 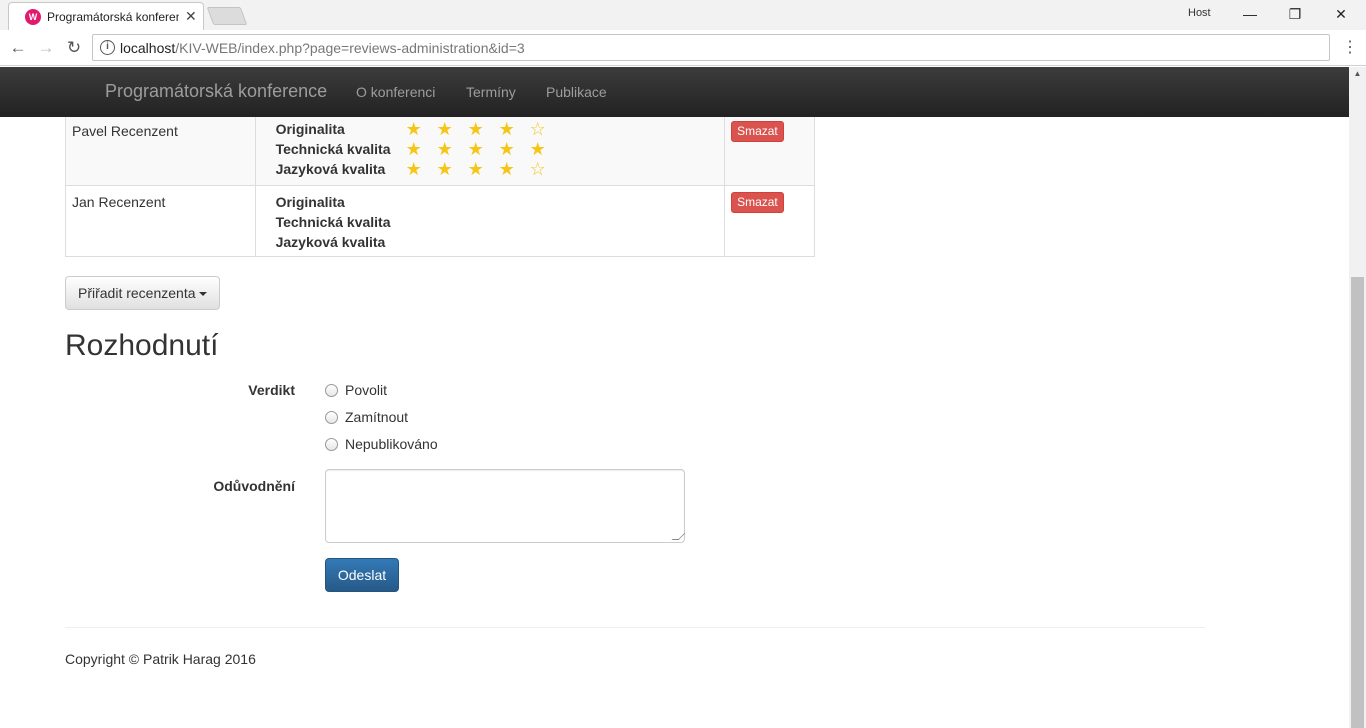 I want to click on reason-textarea, so click(x=505, y=506).